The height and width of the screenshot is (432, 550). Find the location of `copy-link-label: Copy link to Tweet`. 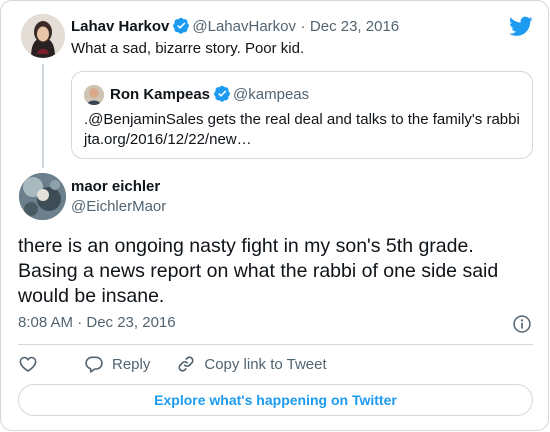

copy-link-label: Copy link to Tweet is located at coordinates (265, 364).